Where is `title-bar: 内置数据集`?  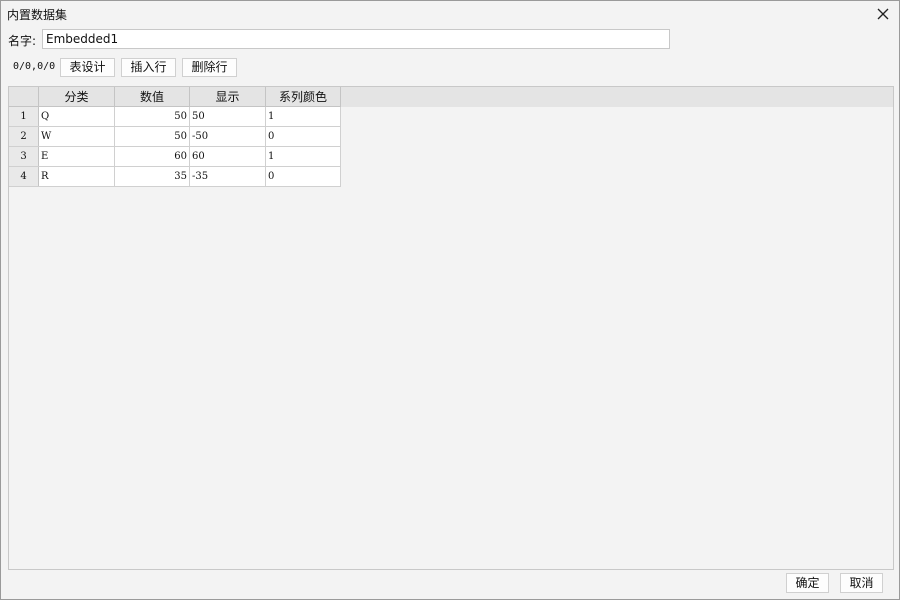 title-bar: 内置数据集 is located at coordinates (450, 14).